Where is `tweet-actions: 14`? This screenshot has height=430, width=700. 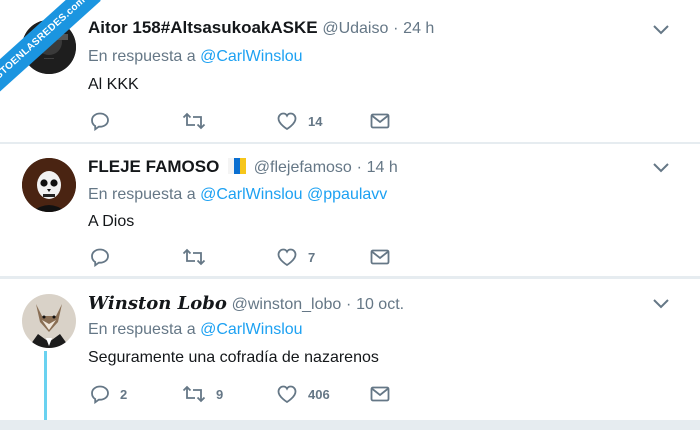
tweet-actions: 14 is located at coordinates (248, 121).